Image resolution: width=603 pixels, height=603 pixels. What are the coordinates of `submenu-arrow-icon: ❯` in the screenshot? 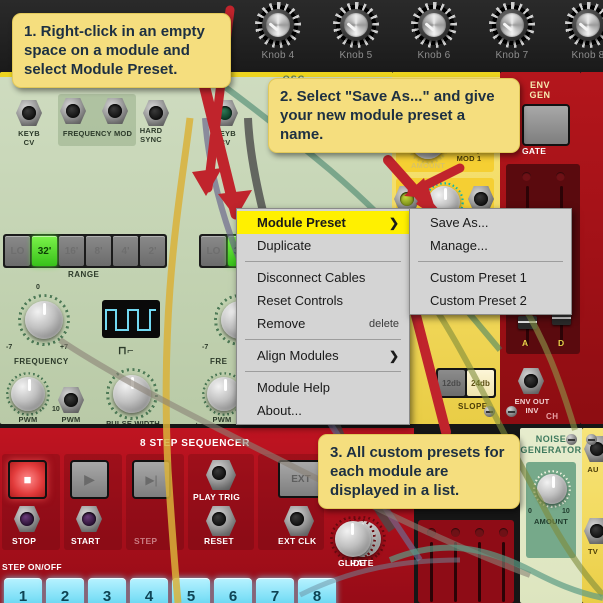 It's located at (393, 222).